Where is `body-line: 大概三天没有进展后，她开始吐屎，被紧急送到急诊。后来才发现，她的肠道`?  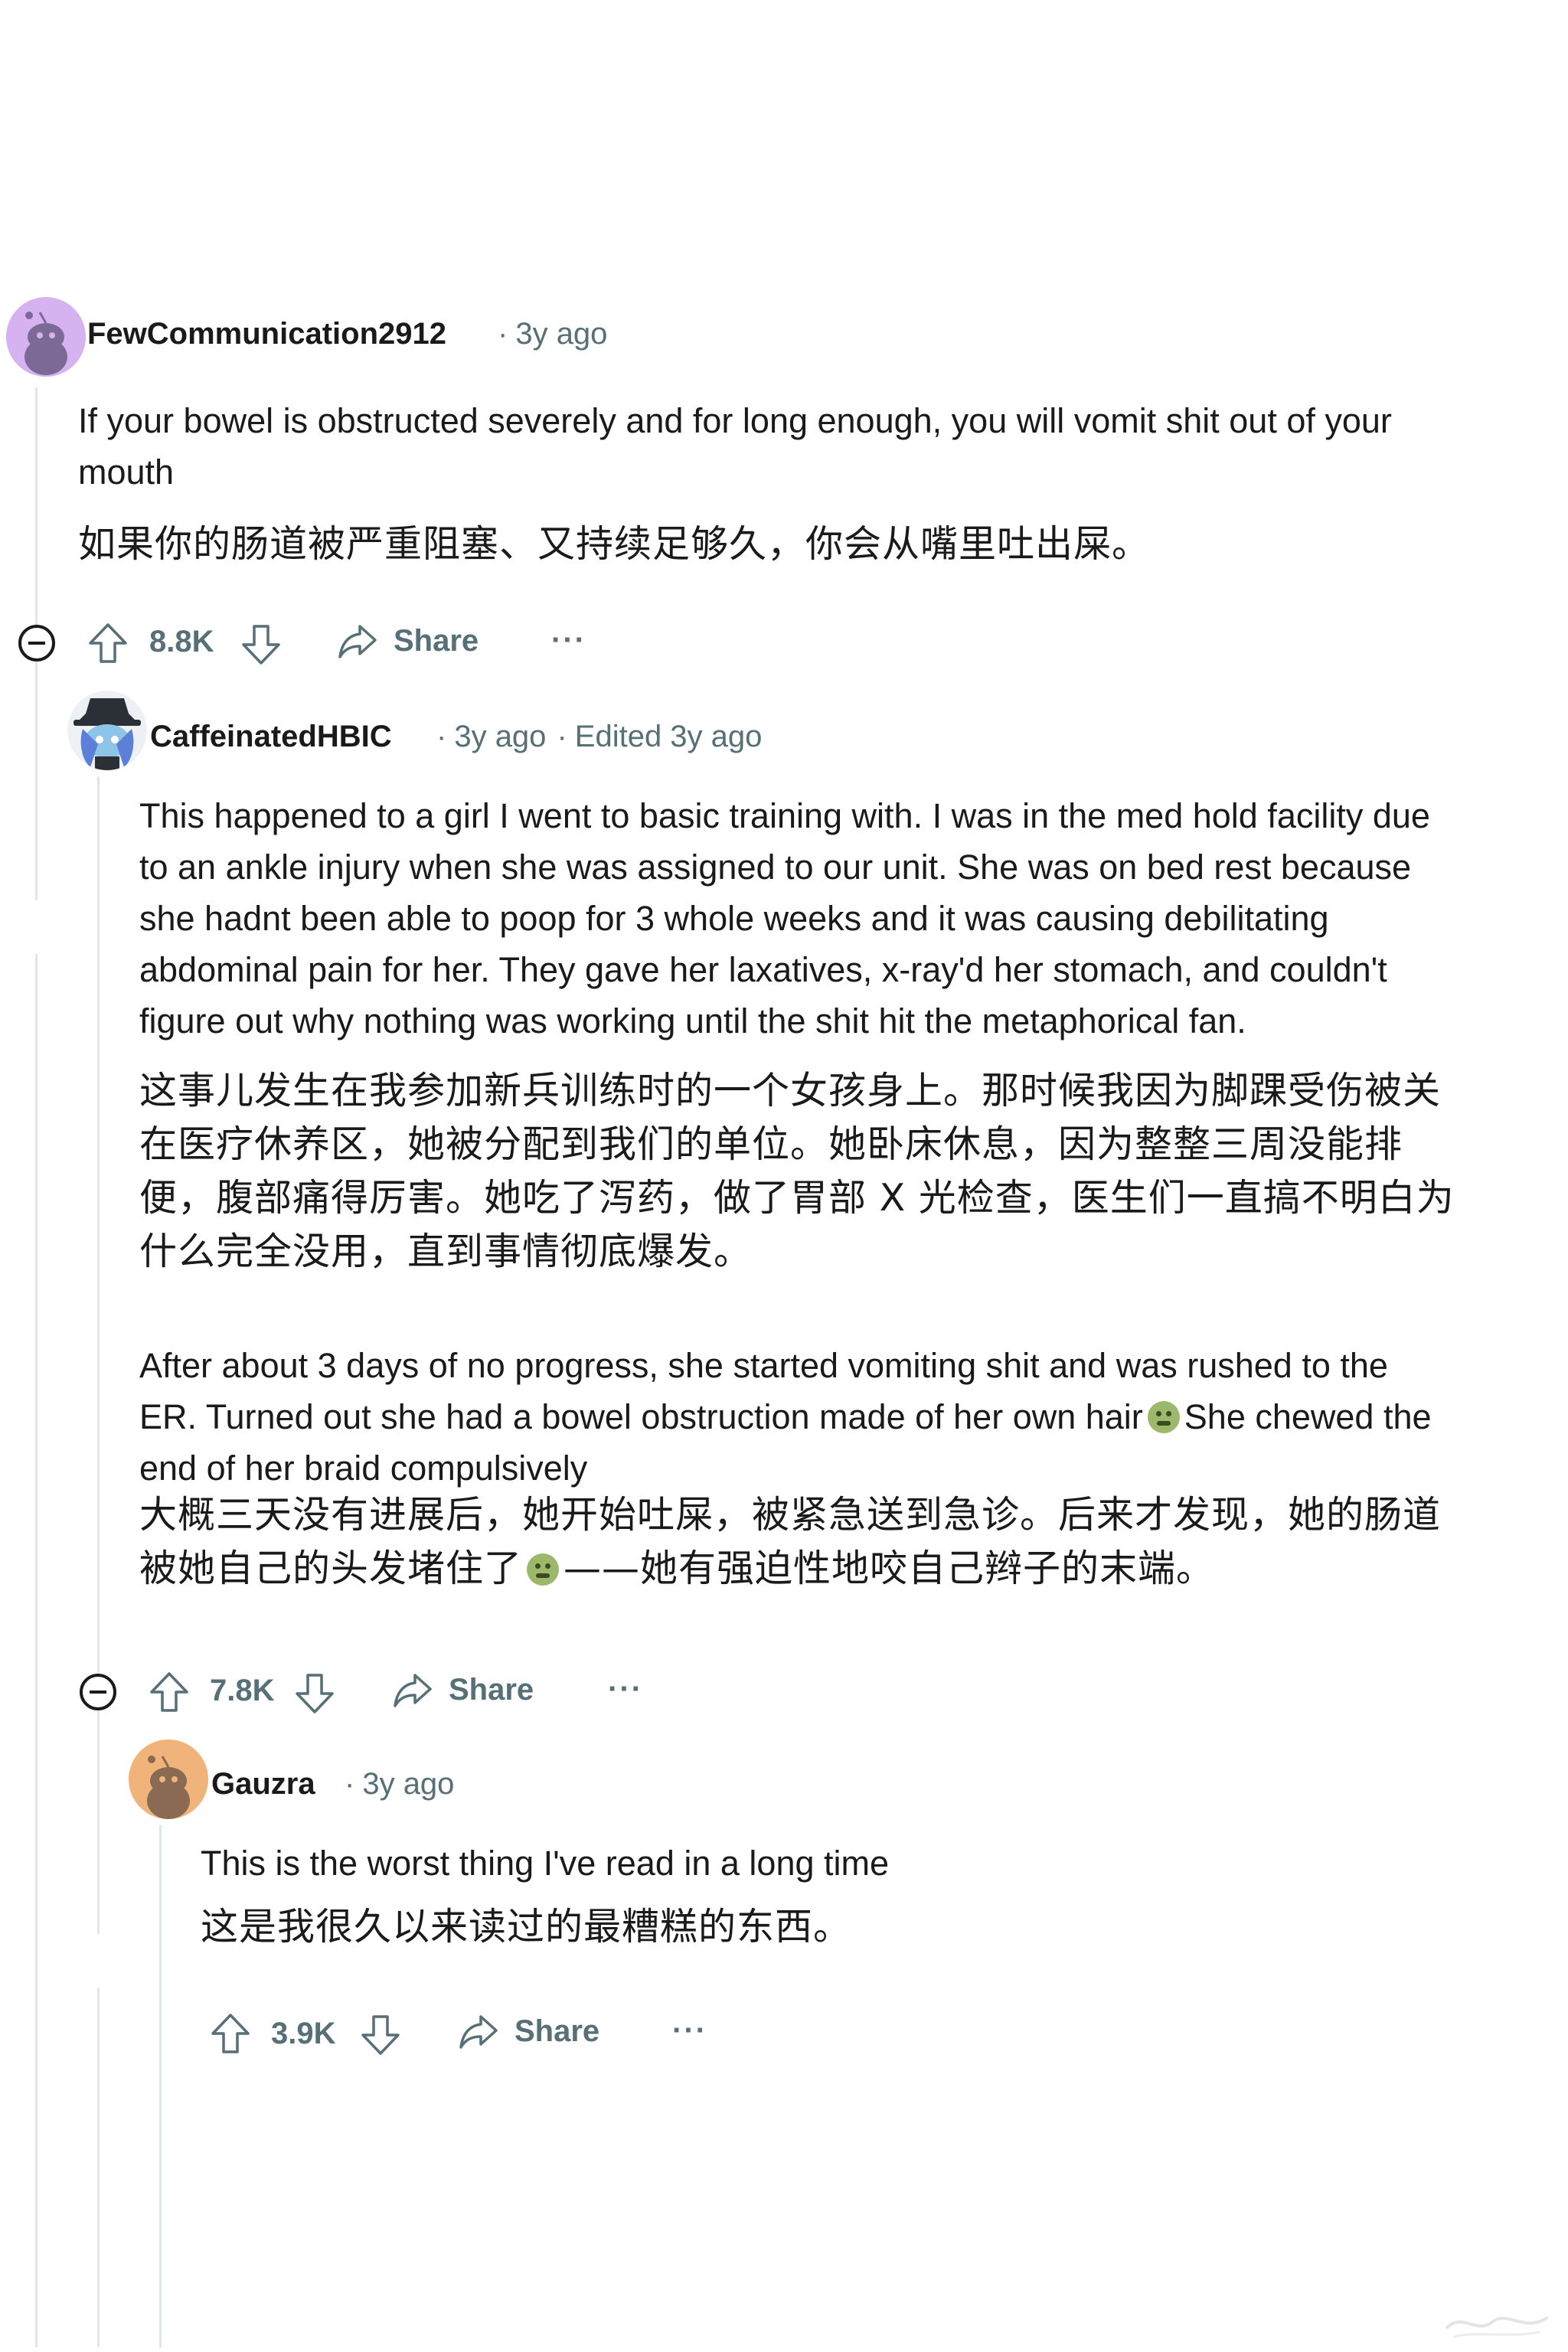 body-line: 大概三天没有进展后，她开始吐屎，被紧急送到急诊。后来才发现，她的肠道 is located at coordinates (790, 1515).